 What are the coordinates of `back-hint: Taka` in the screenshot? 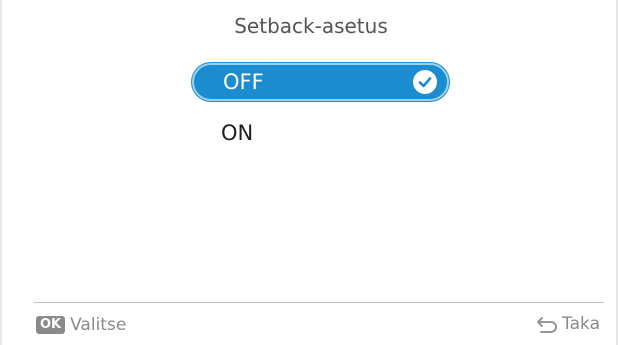 It's located at (568, 324).